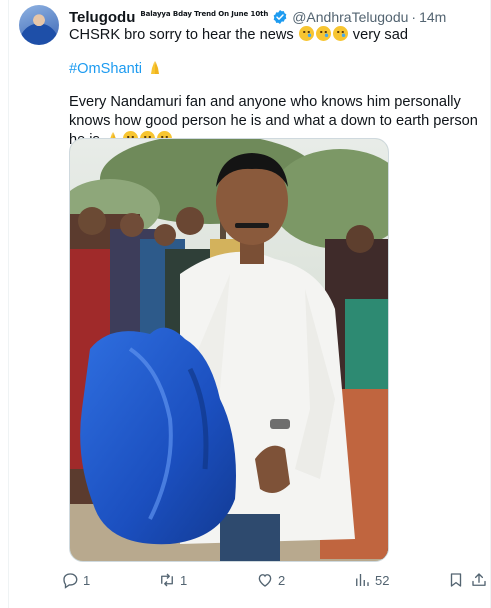 The width and height of the screenshot is (491, 608). I want to click on bookmark-icon, so click(456, 580).